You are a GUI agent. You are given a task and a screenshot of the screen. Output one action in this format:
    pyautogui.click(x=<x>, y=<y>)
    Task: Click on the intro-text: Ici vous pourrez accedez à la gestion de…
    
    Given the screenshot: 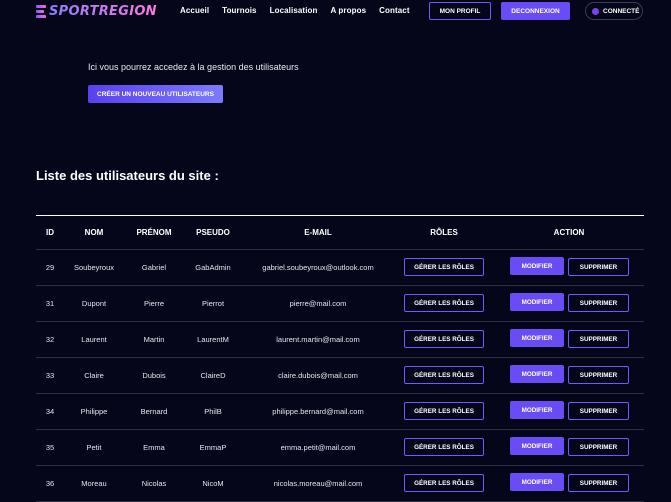 What is the action you would take?
    pyautogui.click(x=193, y=67)
    